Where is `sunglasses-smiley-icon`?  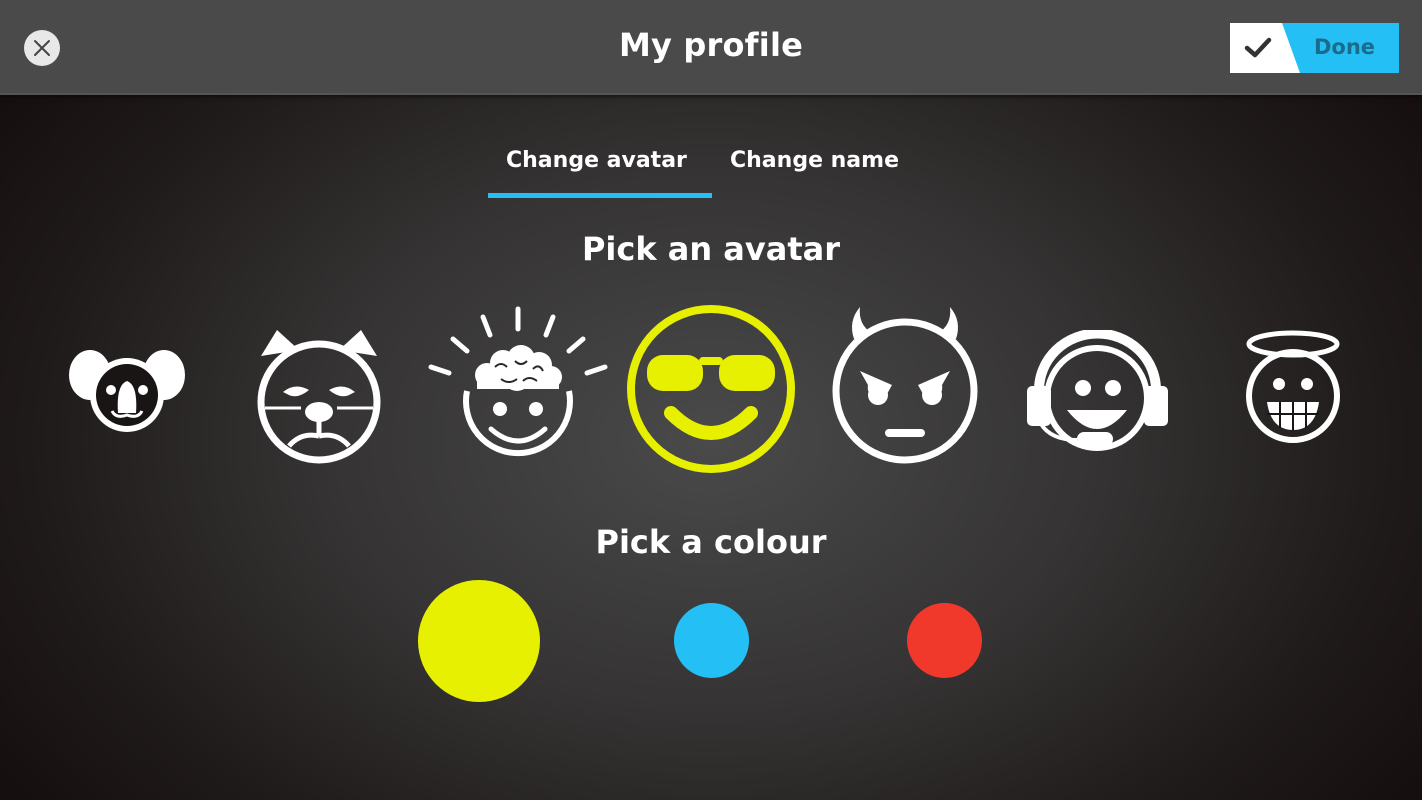
sunglasses-smiley-icon is located at coordinates (711, 389).